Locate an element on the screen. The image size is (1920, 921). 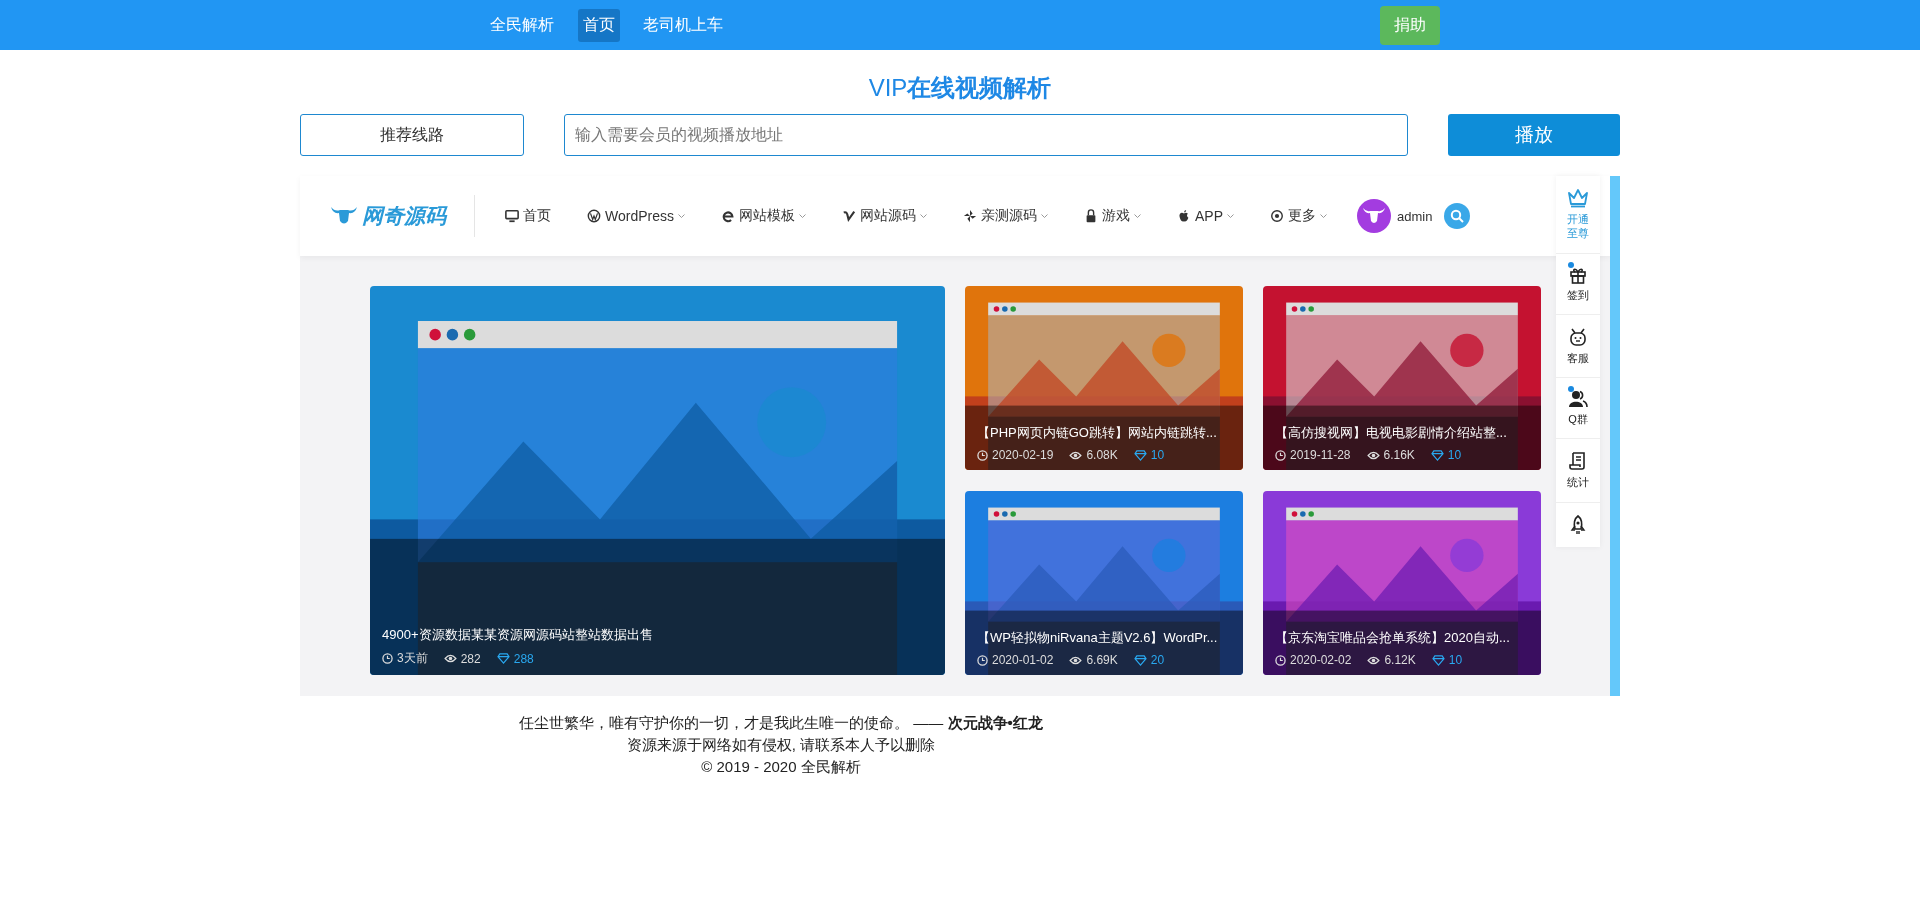
points-count: 288 is located at coordinates (523, 658).